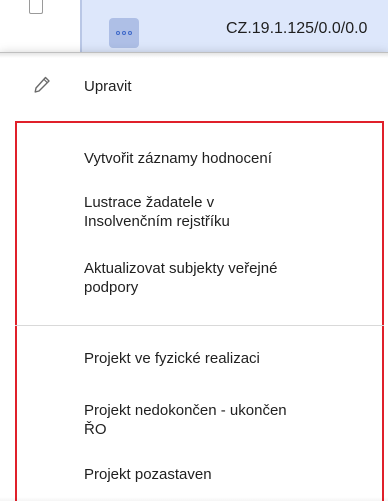 This screenshot has width=388, height=501. What do you see at coordinates (194, 499) in the screenshot?
I see `menu-bottom-edge` at bounding box center [194, 499].